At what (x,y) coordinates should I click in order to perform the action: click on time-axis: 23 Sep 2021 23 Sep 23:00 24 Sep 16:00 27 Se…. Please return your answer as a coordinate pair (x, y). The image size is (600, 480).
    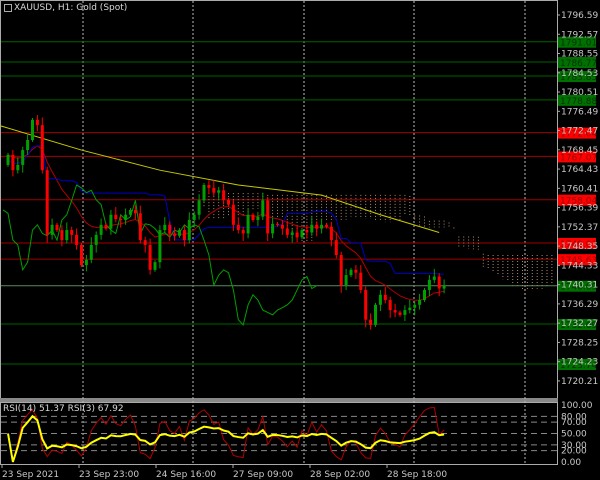
    Looking at the image, I should click on (224, 472).